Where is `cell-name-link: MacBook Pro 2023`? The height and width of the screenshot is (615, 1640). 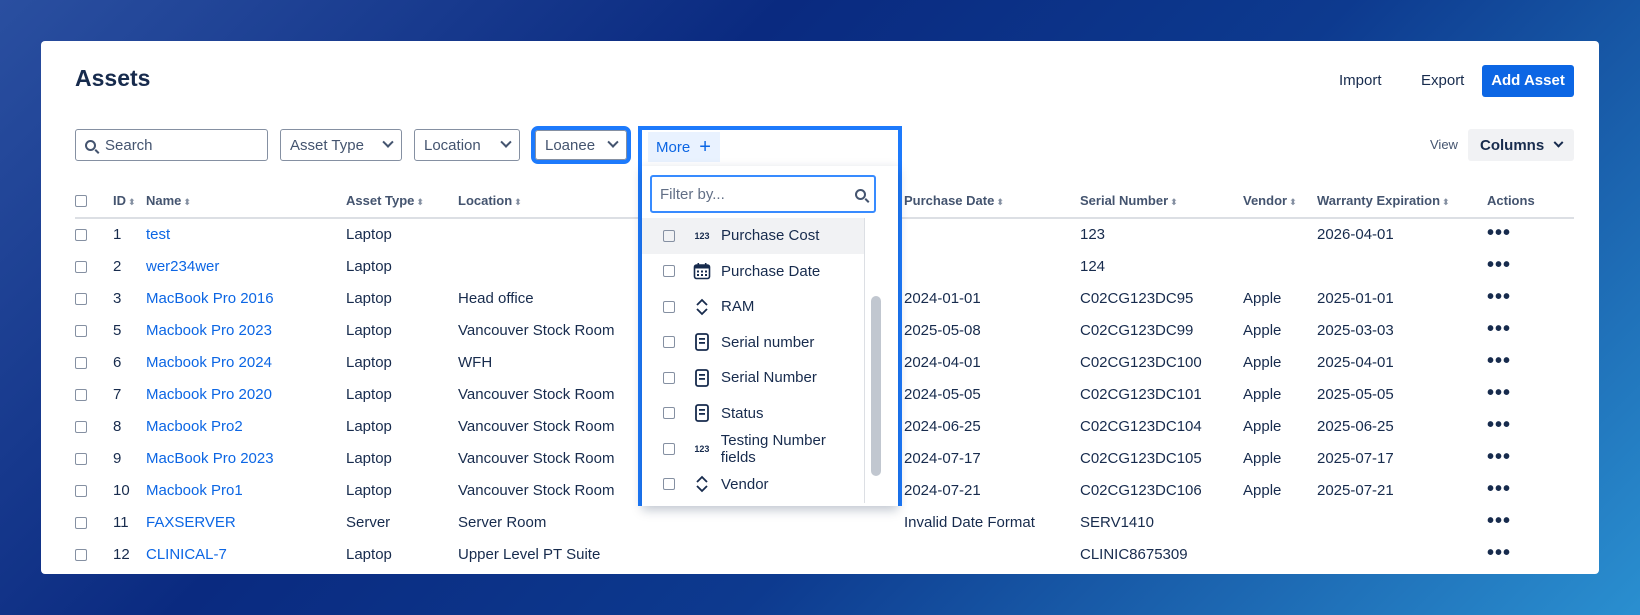
cell-name-link: MacBook Pro 2023 is located at coordinates (246, 458).